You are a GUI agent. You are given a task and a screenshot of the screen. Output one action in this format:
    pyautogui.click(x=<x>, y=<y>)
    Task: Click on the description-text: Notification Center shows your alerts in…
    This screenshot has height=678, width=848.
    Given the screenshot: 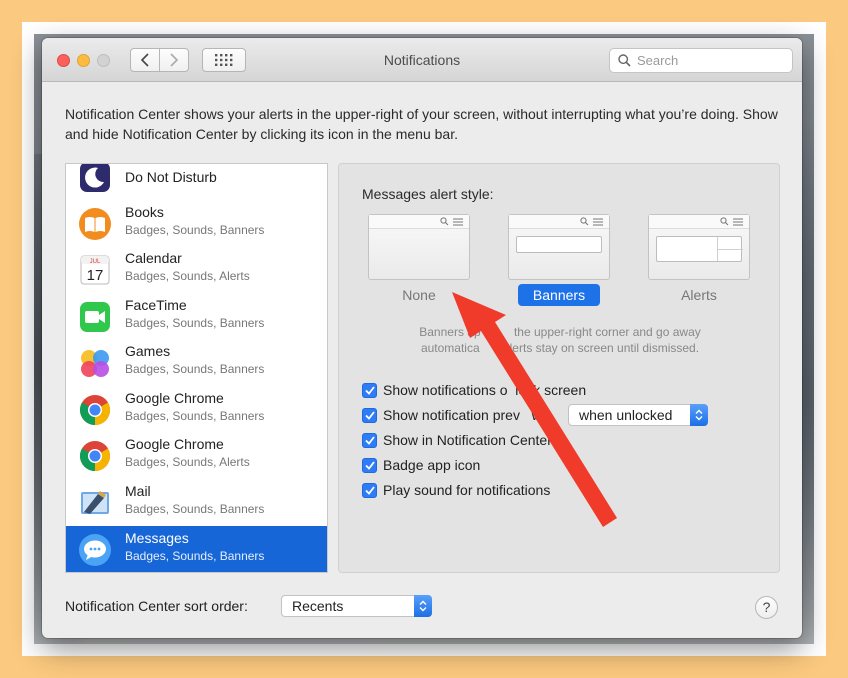 What is the action you would take?
    pyautogui.click(x=421, y=124)
    